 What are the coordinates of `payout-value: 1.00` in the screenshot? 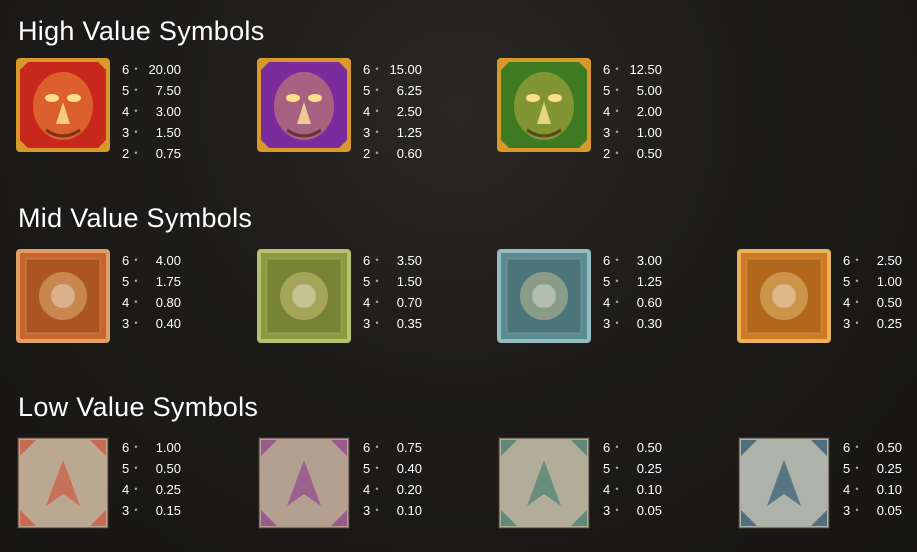 It's located at (168, 447).